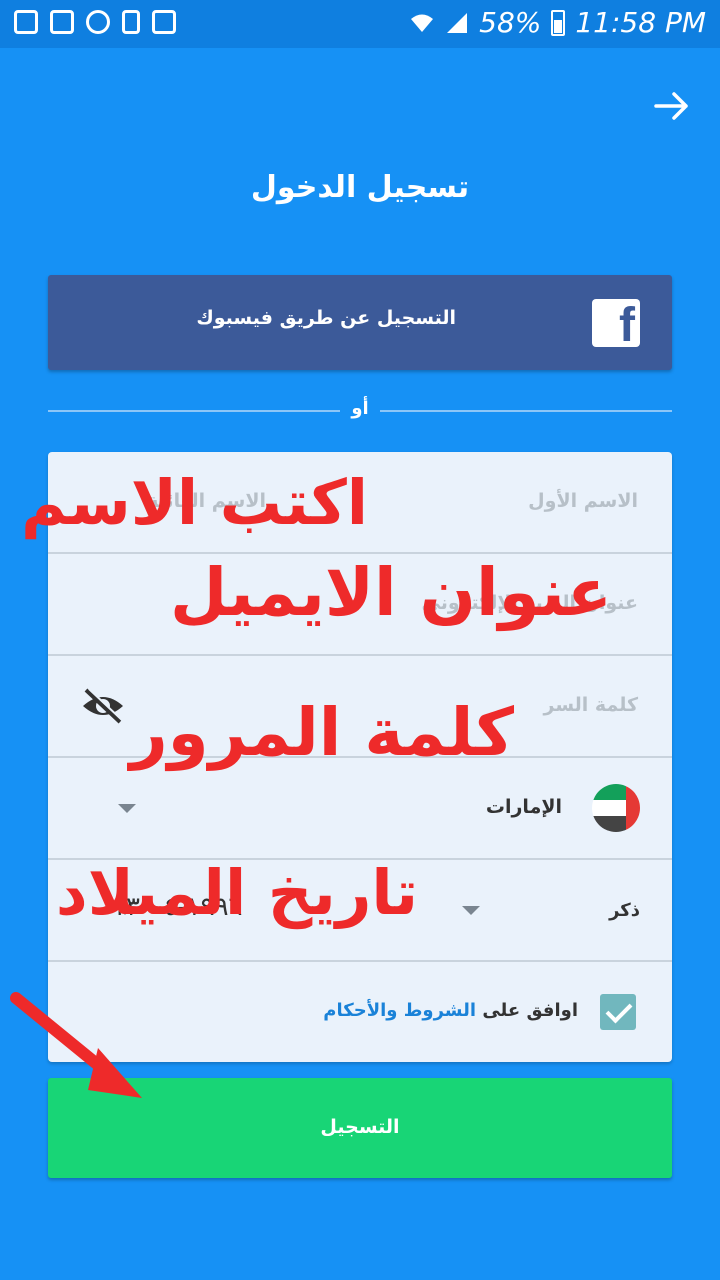  I want to click on gender-select: ذكر, so click(624, 910).